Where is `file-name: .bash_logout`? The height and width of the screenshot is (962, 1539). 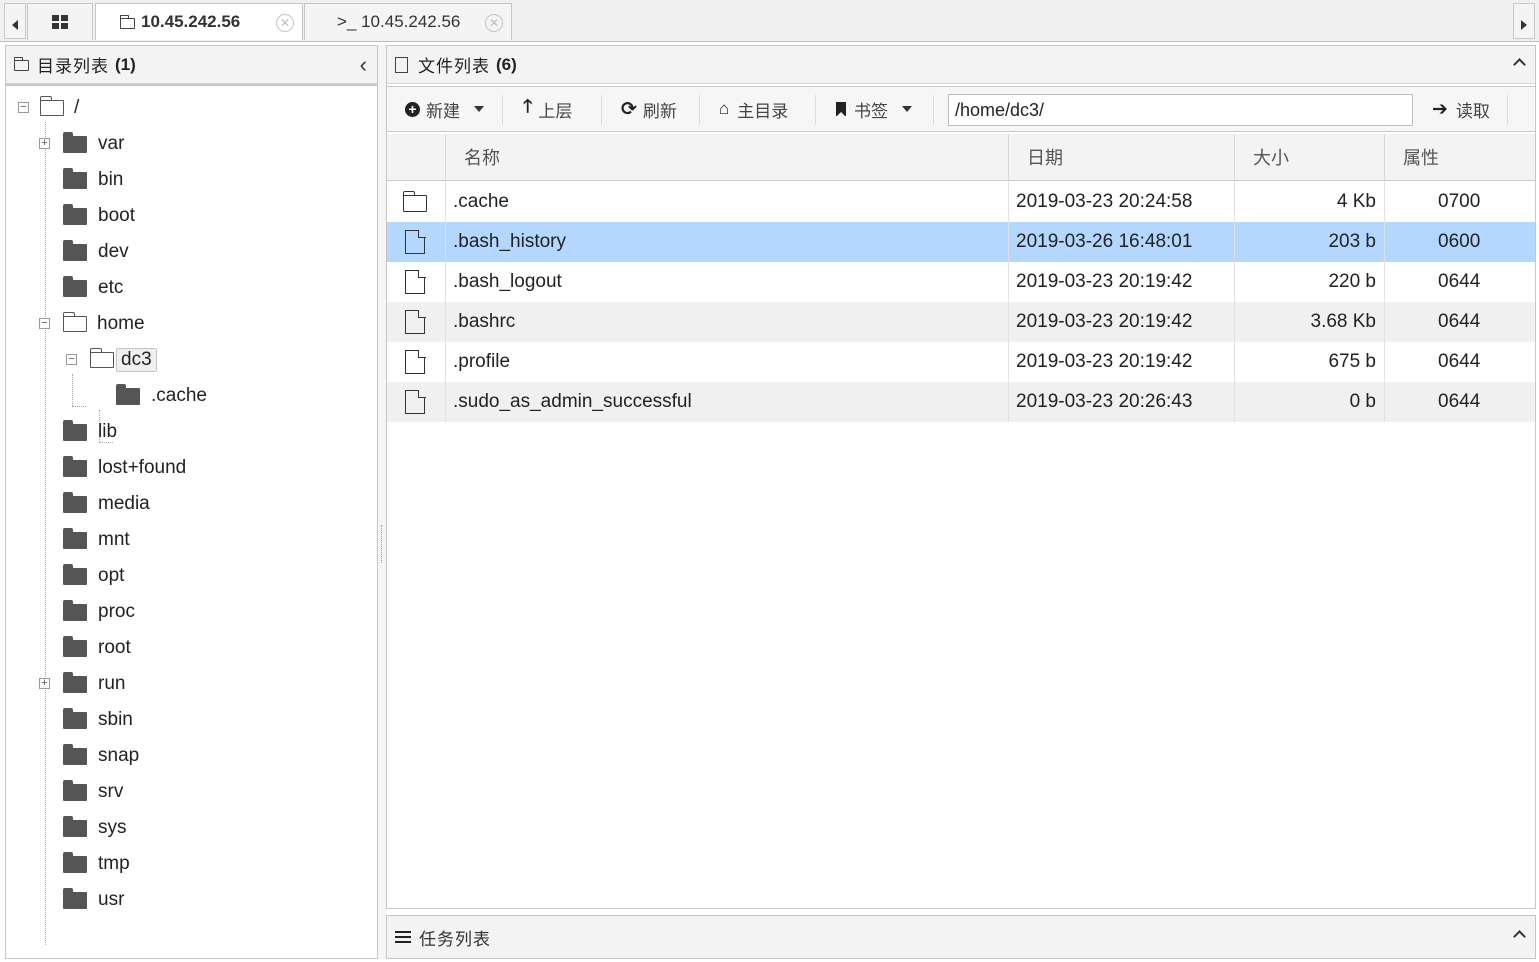
file-name: .bash_logout is located at coordinates (726, 282).